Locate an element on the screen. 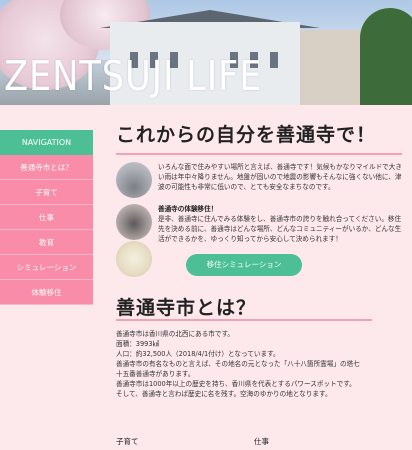 The image size is (412, 450). nav-item-trial-move: 体験移住 is located at coordinates (46, 292).